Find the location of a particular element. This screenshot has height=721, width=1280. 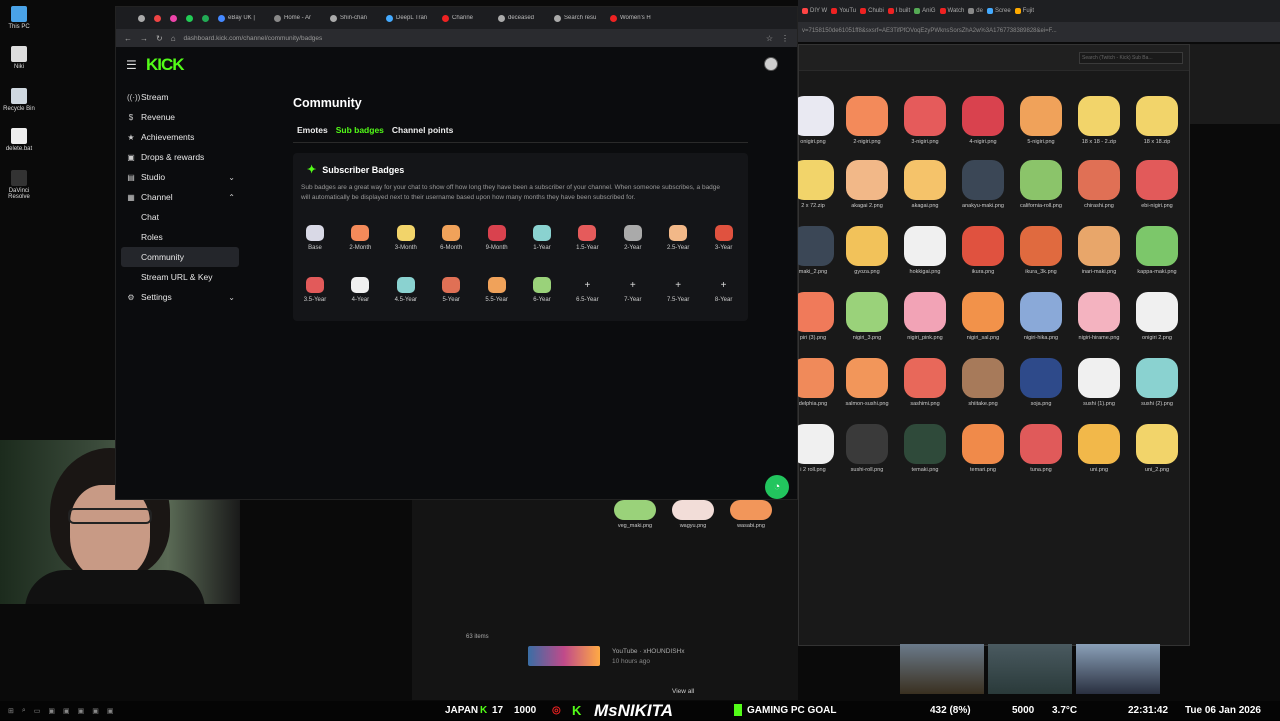

file-item: onigiri 2.png is located at coordinates (1157, 316).